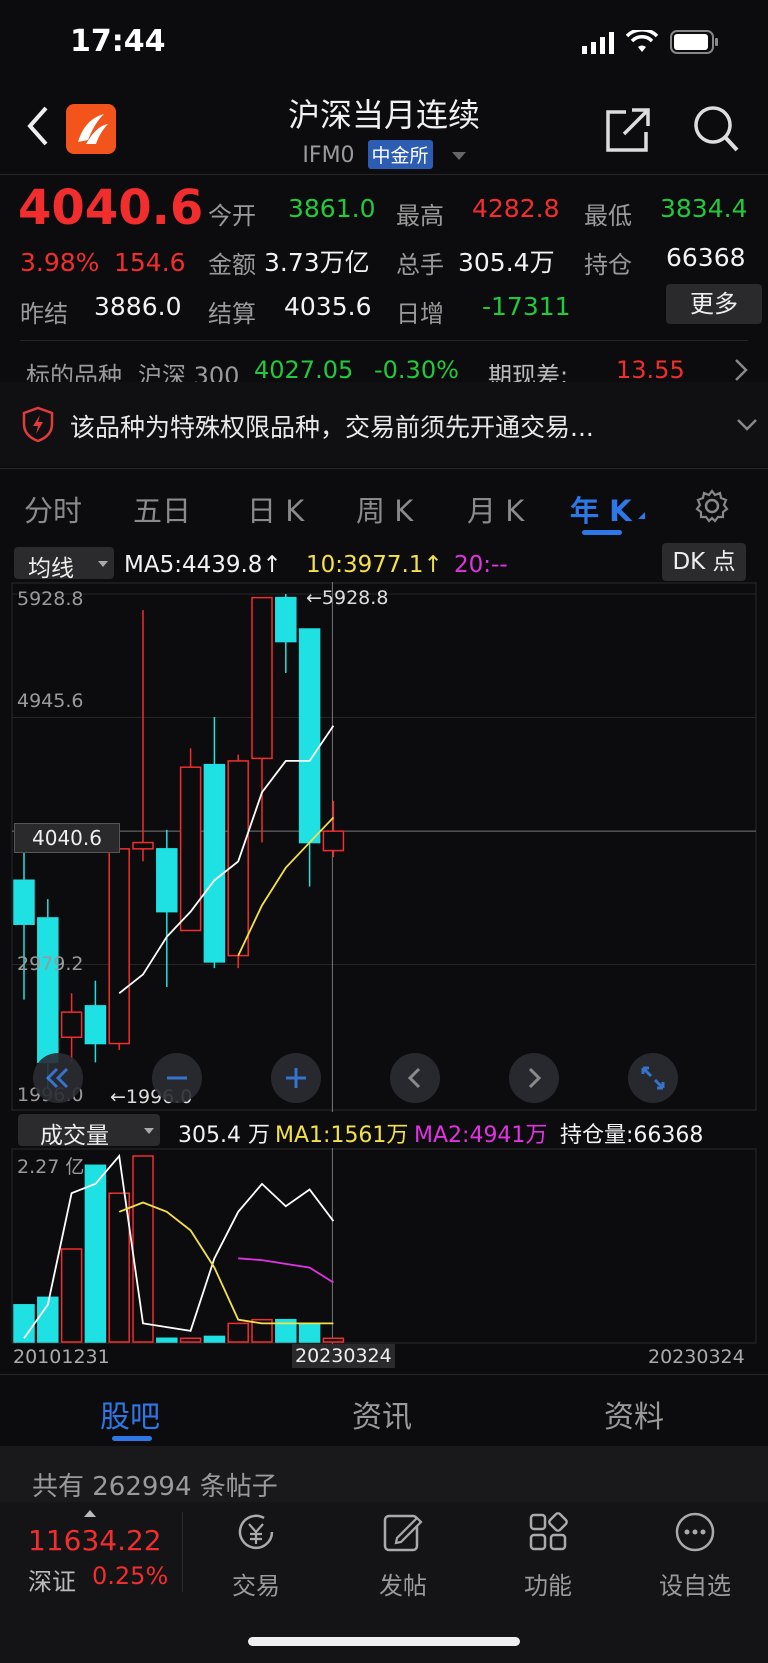  I want to click on indicator-select-label: 均线, so click(51, 569).